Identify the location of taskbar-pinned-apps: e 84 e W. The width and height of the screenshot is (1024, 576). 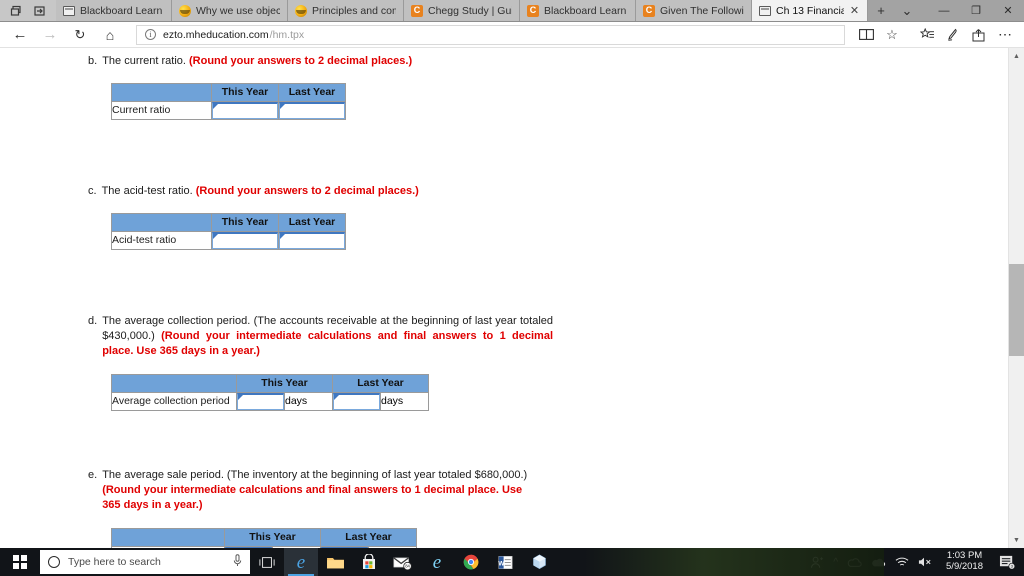
(420, 562).